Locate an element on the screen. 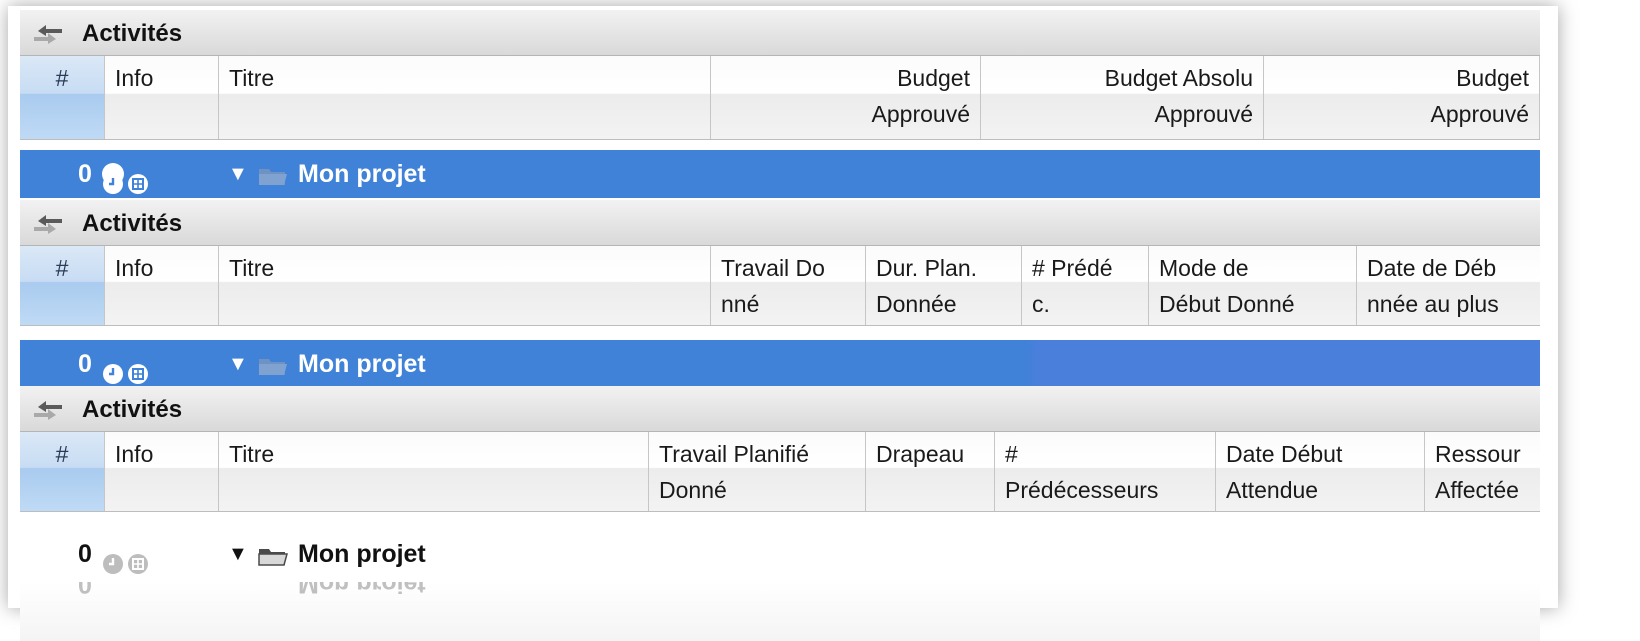  reflected-title: Mon projet is located at coordinates (362, 590).